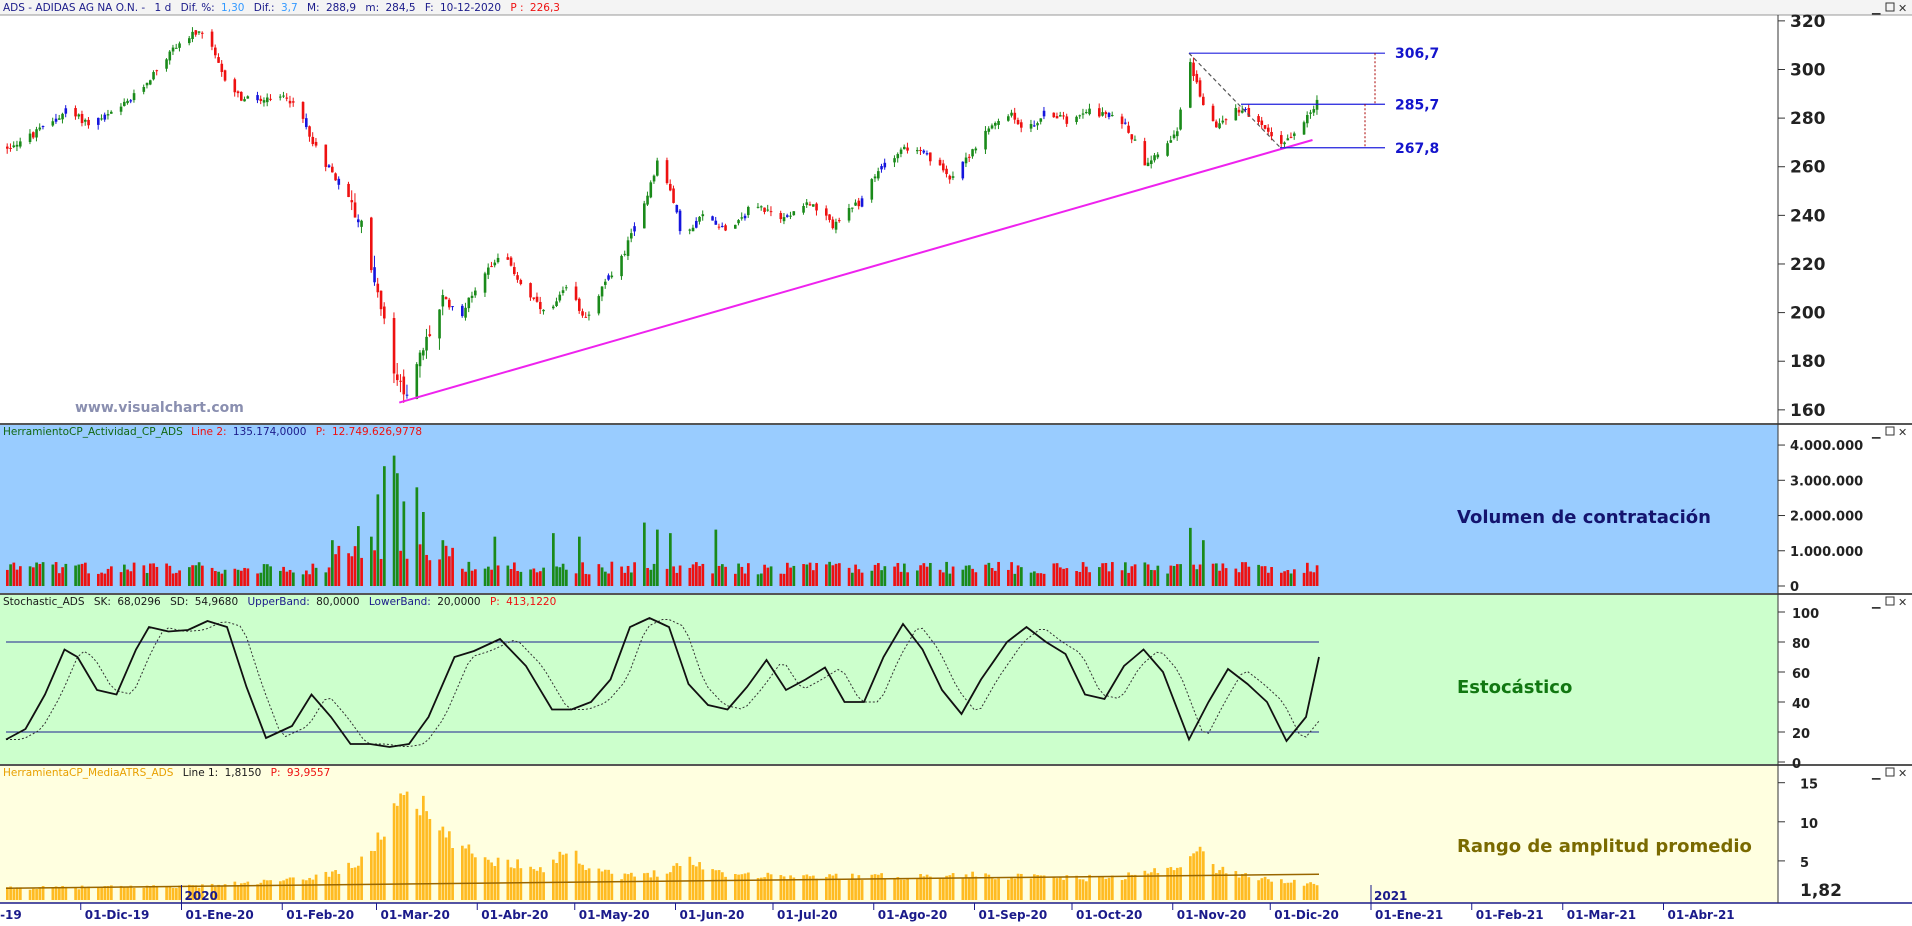  What do you see at coordinates (1417, 105) in the screenshot?
I see `level-label: 285,7` at bounding box center [1417, 105].